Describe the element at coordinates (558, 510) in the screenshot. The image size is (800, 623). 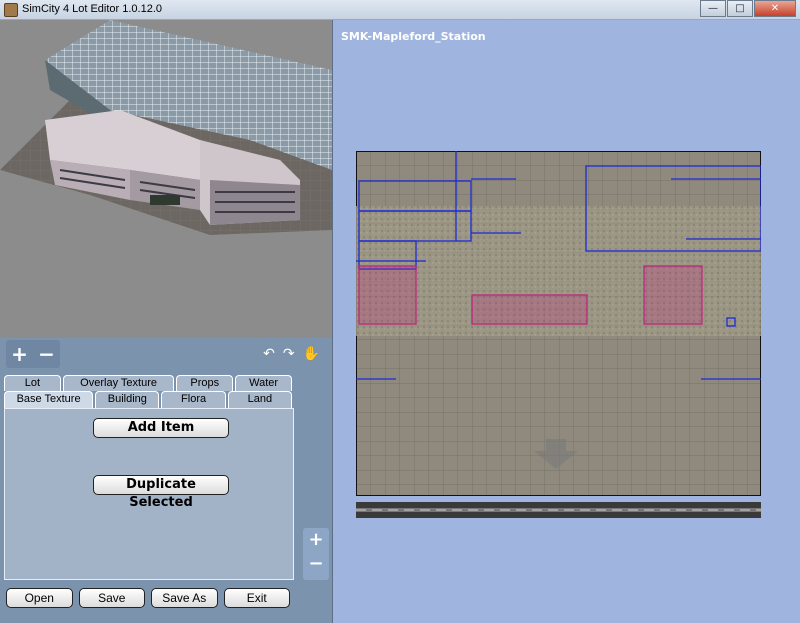
I see `road-strip` at that location.